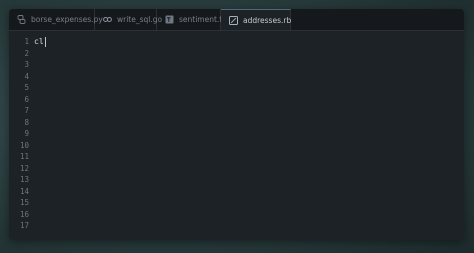 This screenshot has height=253, width=474. What do you see at coordinates (37, 134) in the screenshot?
I see `code-lines: cl` at bounding box center [37, 134].